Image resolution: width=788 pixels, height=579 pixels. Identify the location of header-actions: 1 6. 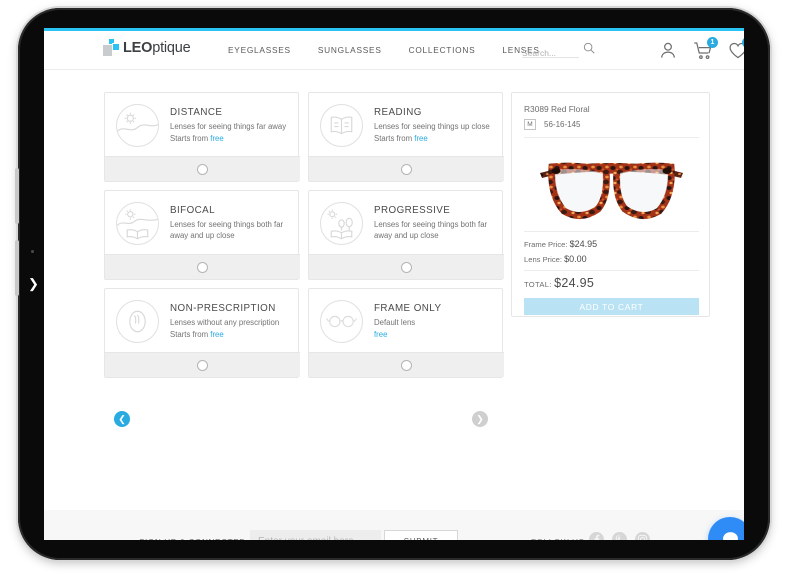
(701, 49).